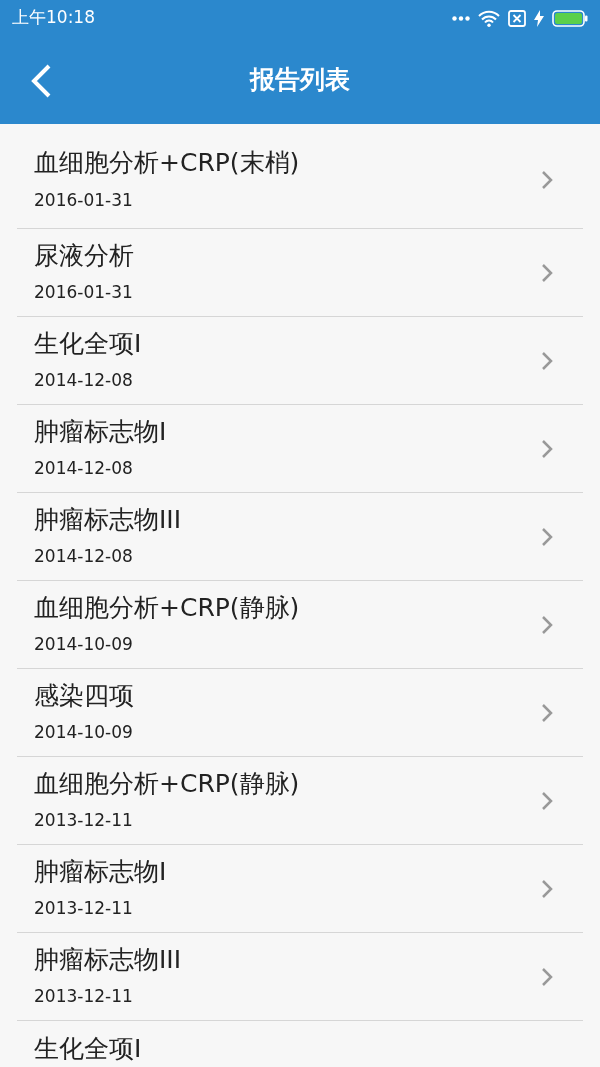 The image size is (600, 1067). Describe the element at coordinates (300, 977) in the screenshot. I see `report-row: 肿瘤标志物III 2013-12-11` at that location.